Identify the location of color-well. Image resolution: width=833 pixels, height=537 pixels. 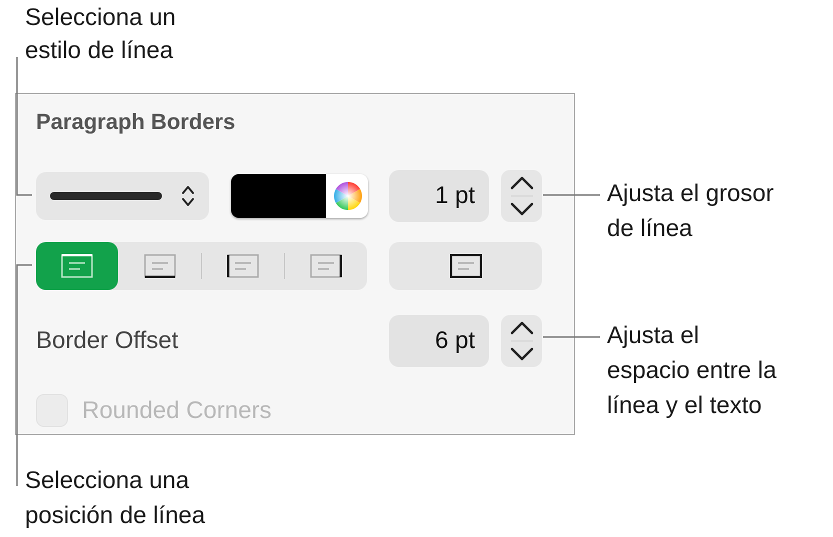
(299, 196).